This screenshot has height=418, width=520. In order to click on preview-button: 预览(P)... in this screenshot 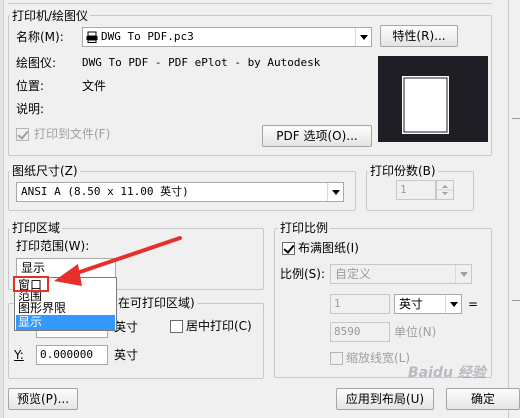, I will do `click(43, 399)`.